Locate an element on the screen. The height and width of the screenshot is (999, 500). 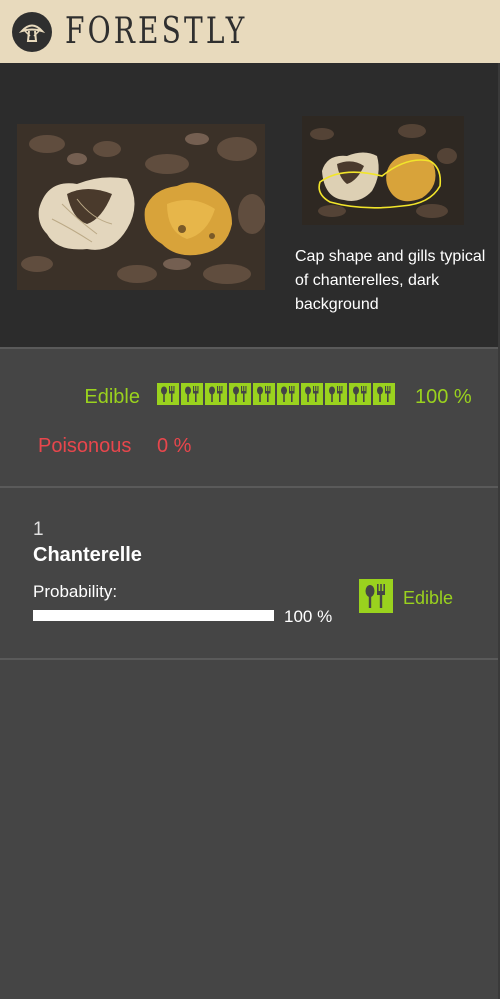
edible-icon-bar is located at coordinates (277, 394).